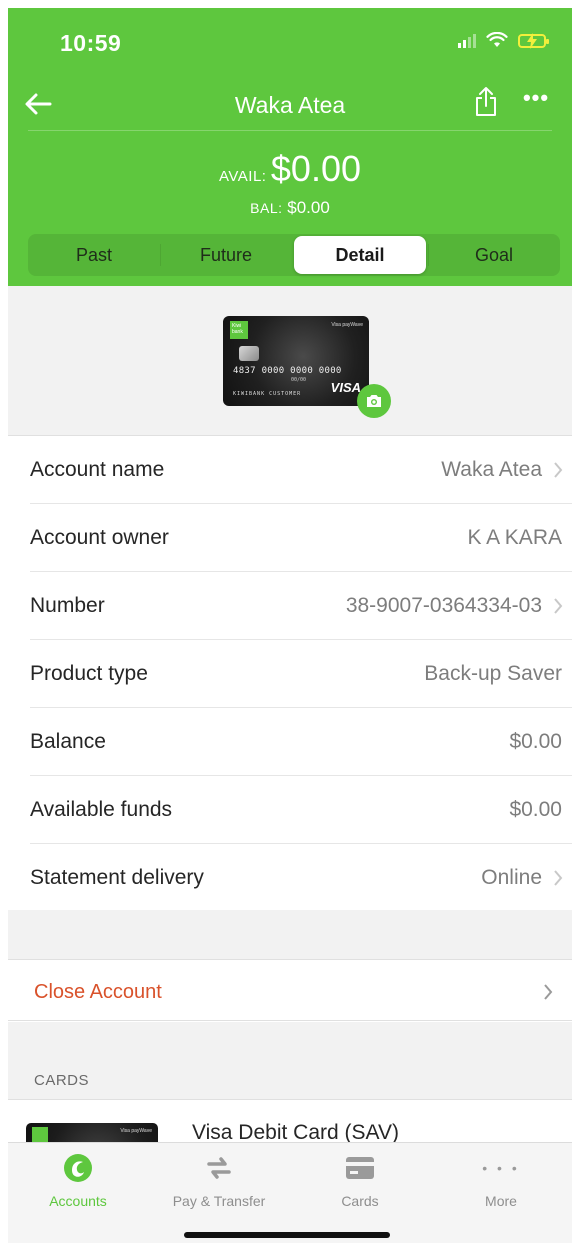  I want to click on account-owner-row: Account owner K A KARA, so click(301, 538).